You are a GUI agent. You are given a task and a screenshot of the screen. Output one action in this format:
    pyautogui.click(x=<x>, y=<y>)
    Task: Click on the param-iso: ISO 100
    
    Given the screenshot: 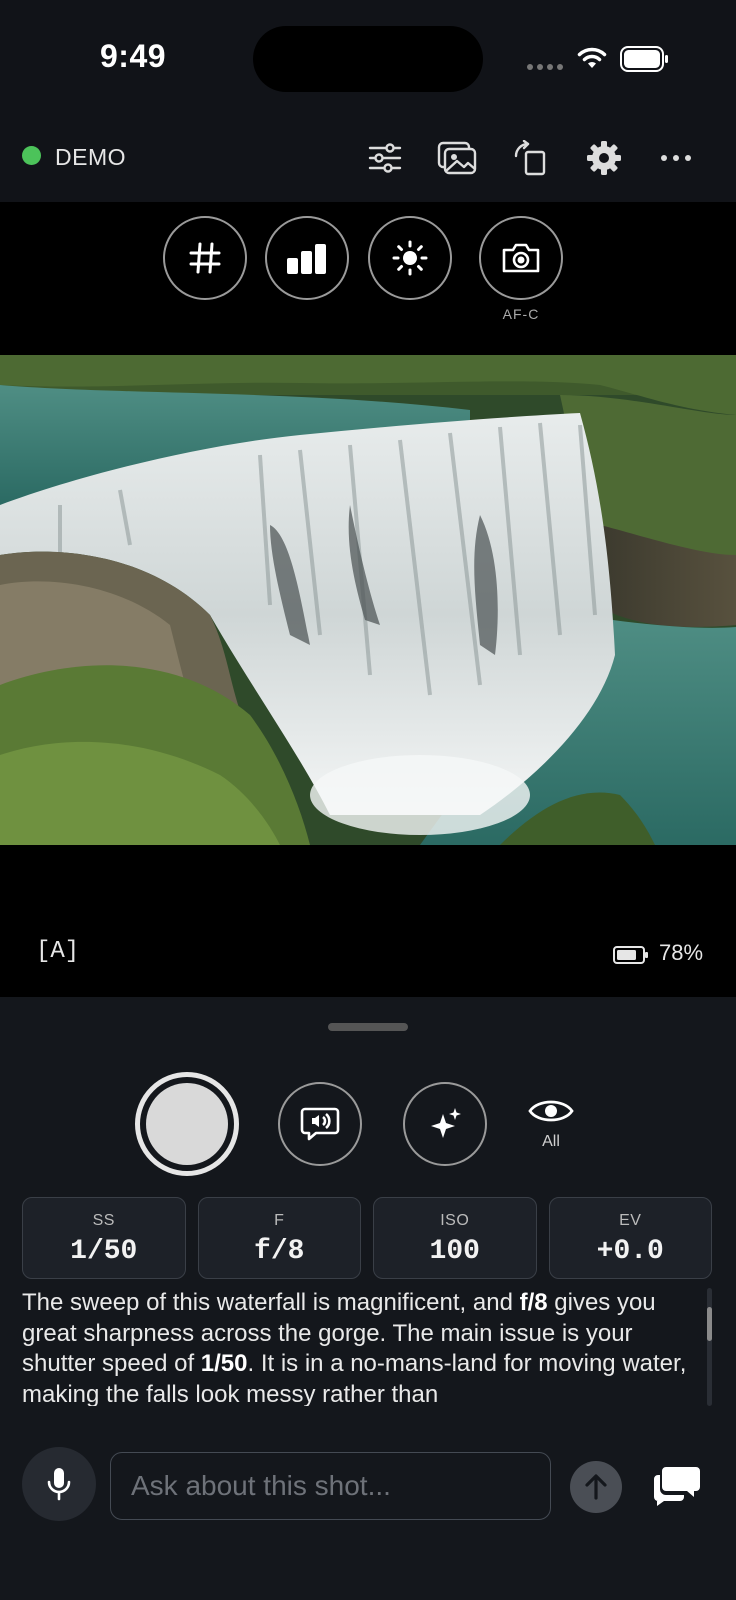 What is the action you would take?
    pyautogui.click(x=455, y=1238)
    